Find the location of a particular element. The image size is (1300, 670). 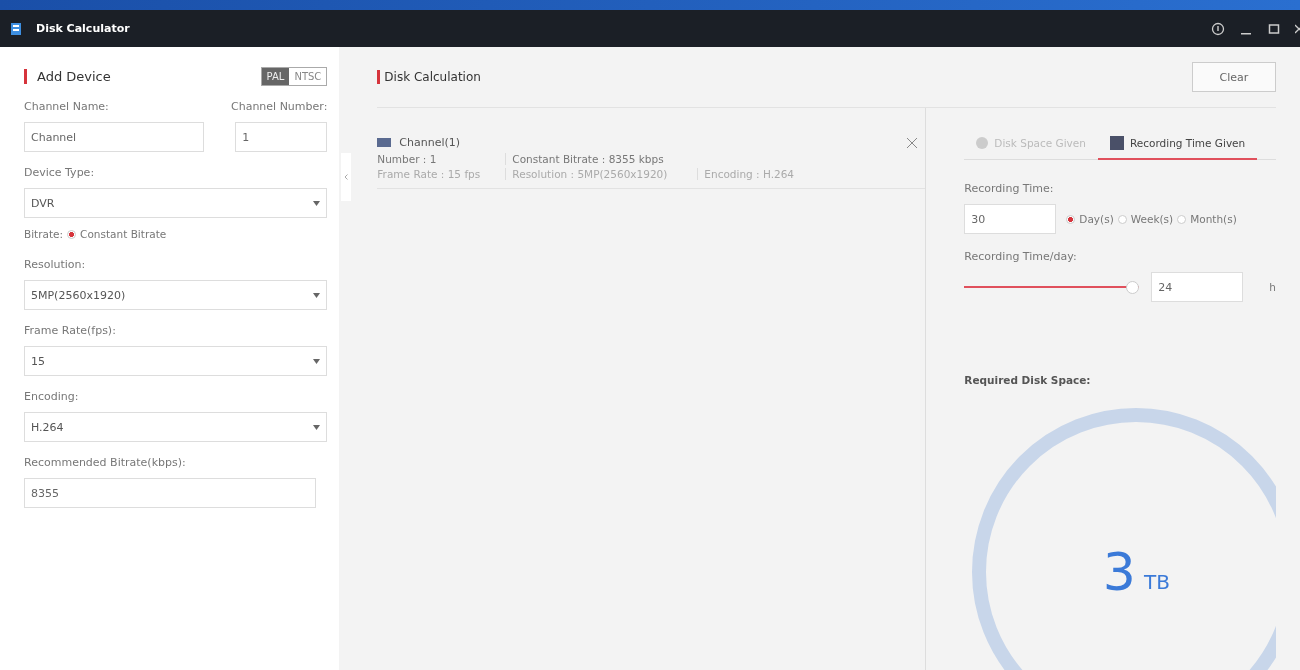

radio-label: Day(s) is located at coordinates (1096, 219).